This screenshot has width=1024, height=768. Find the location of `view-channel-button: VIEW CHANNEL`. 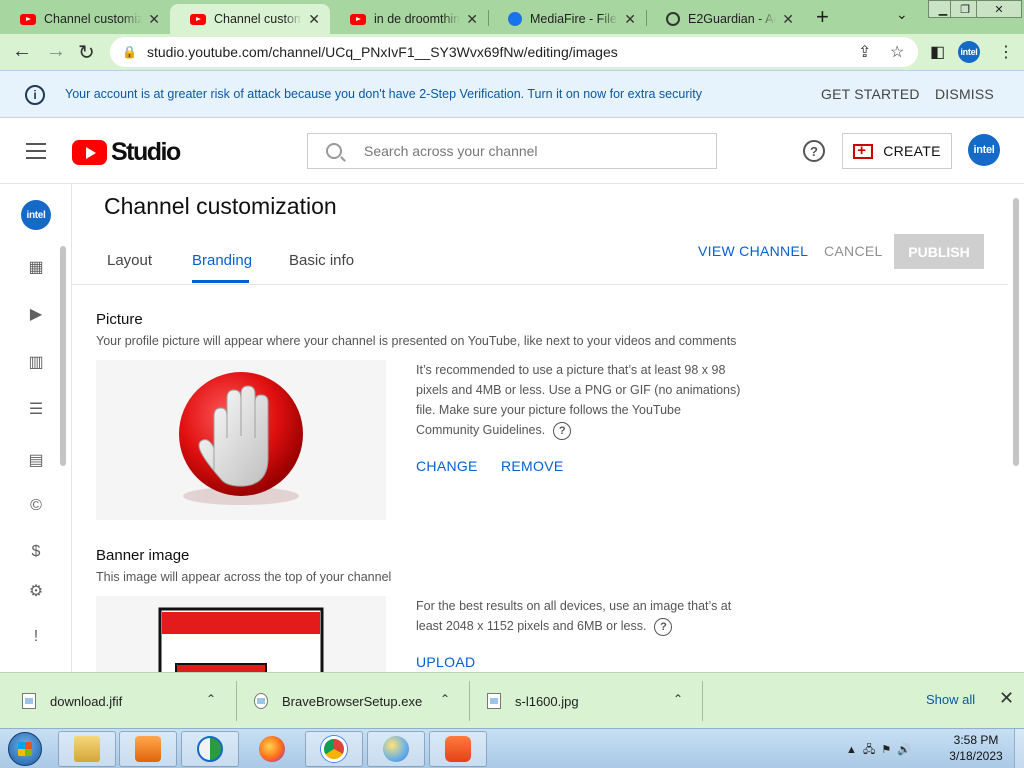

view-channel-button: VIEW CHANNEL is located at coordinates (753, 251).